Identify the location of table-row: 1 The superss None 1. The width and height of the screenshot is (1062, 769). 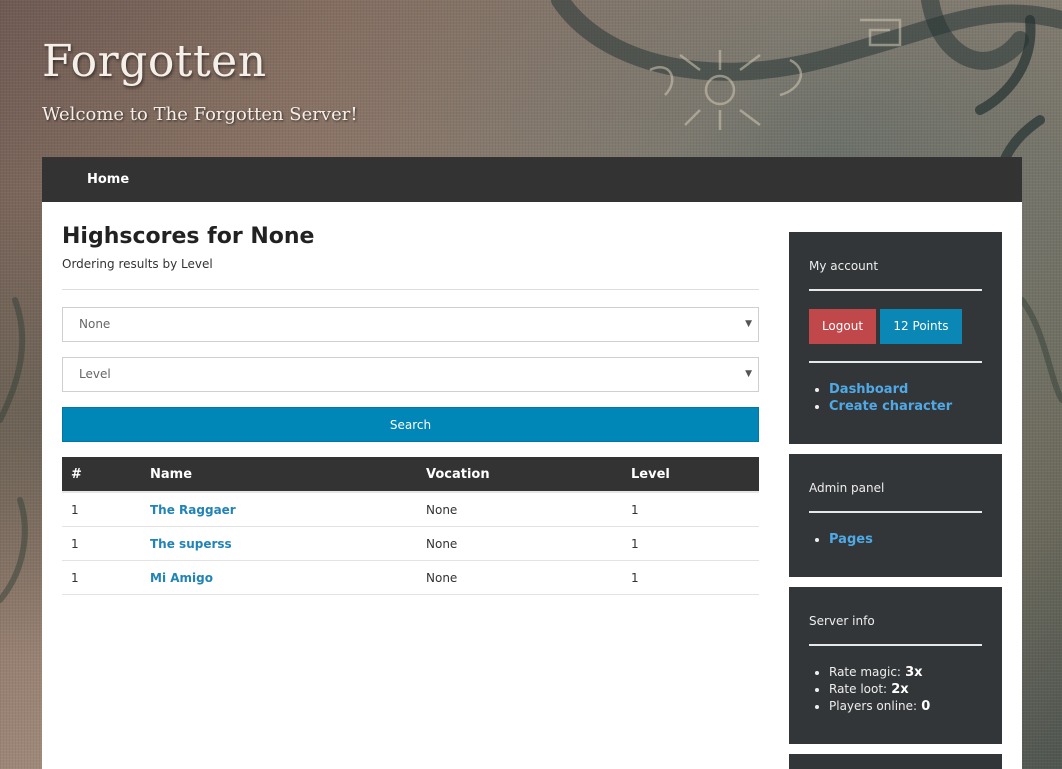
(410, 543).